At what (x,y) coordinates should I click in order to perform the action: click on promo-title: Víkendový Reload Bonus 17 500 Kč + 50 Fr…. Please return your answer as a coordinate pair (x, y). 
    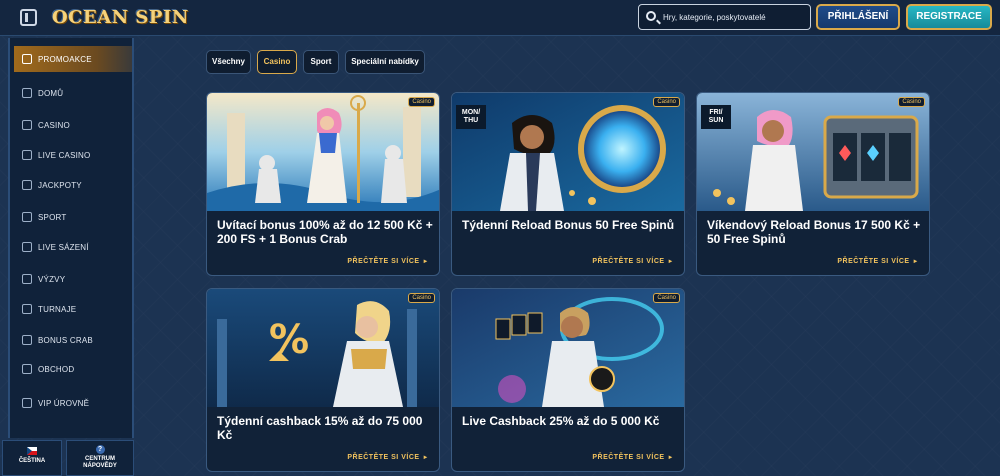
    Looking at the image, I should click on (814, 232).